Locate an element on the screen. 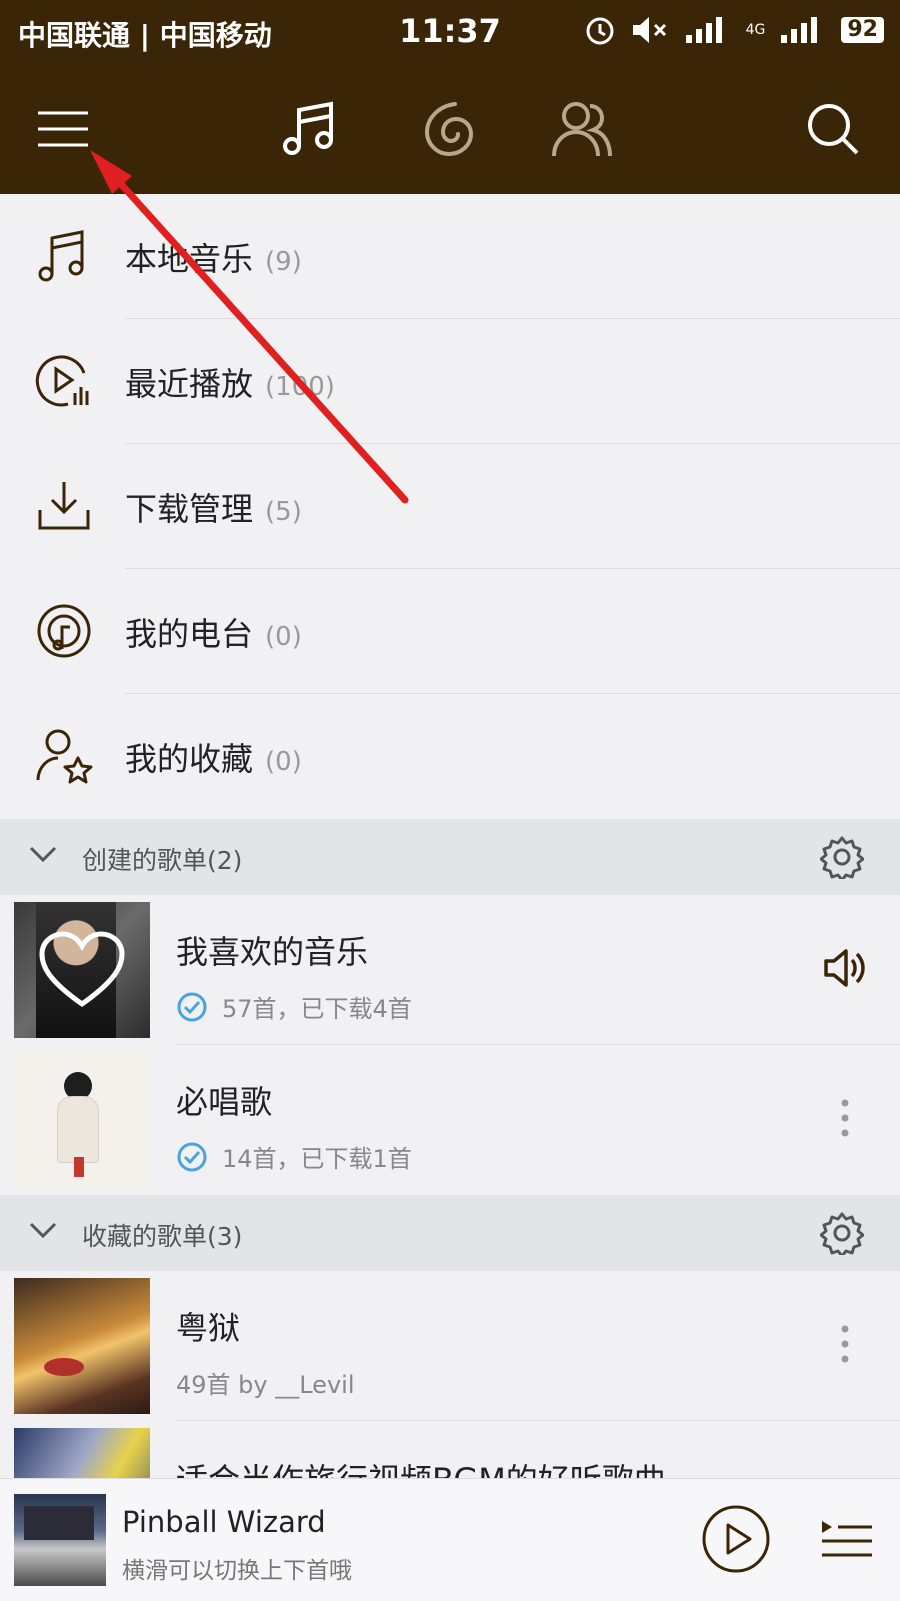  playlist-queue-icon is located at coordinates (847, 1539).